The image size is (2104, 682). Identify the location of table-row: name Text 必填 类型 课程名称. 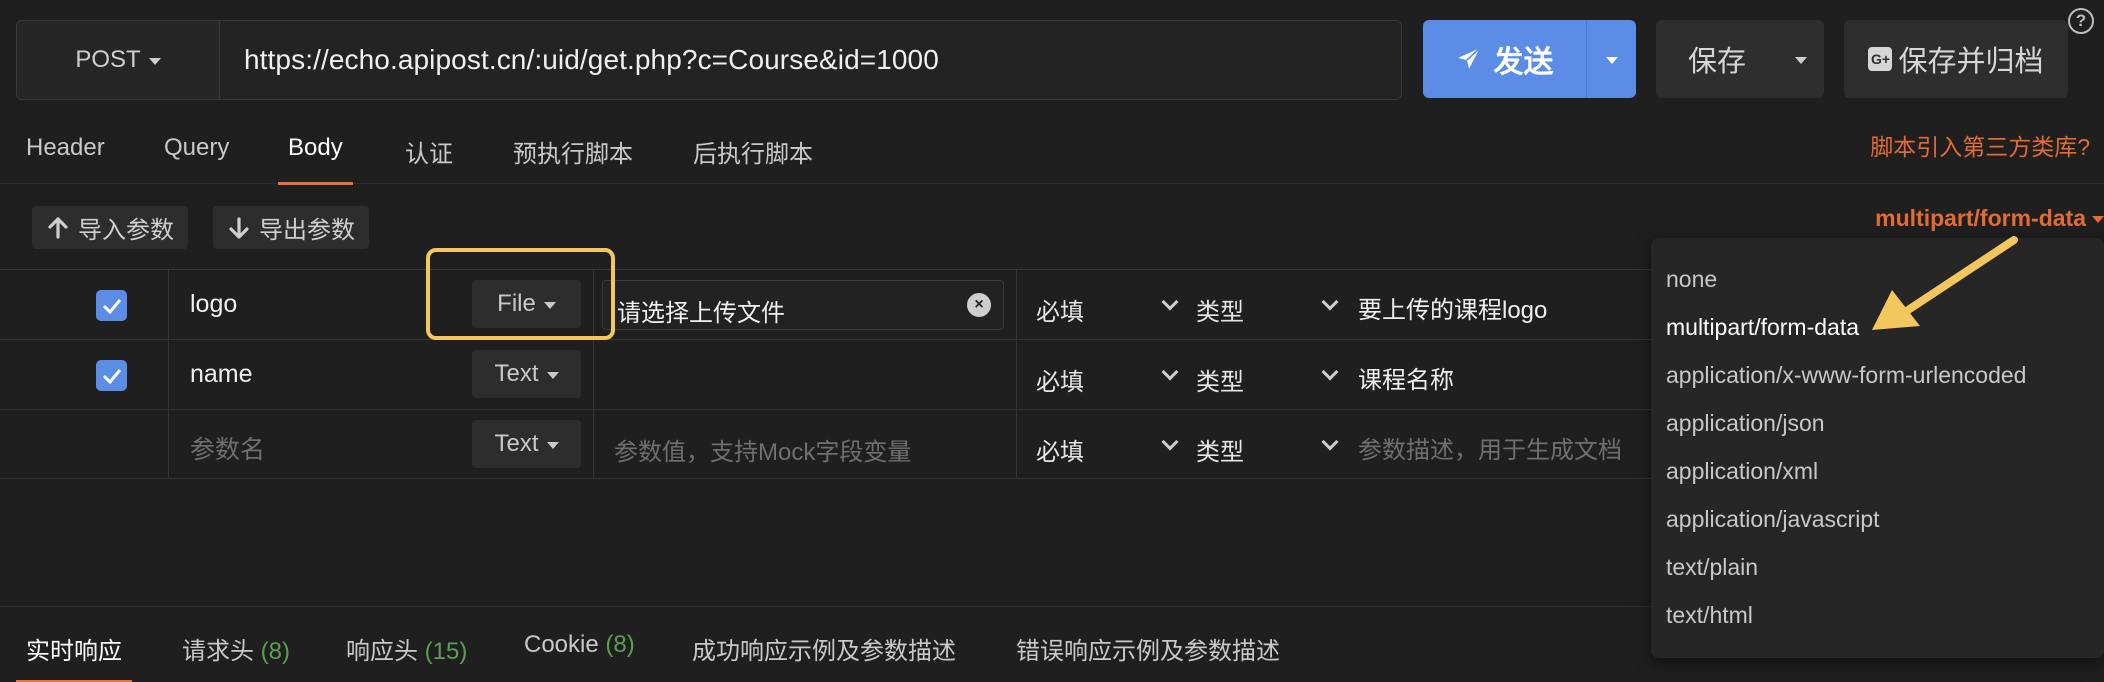
(830, 374).